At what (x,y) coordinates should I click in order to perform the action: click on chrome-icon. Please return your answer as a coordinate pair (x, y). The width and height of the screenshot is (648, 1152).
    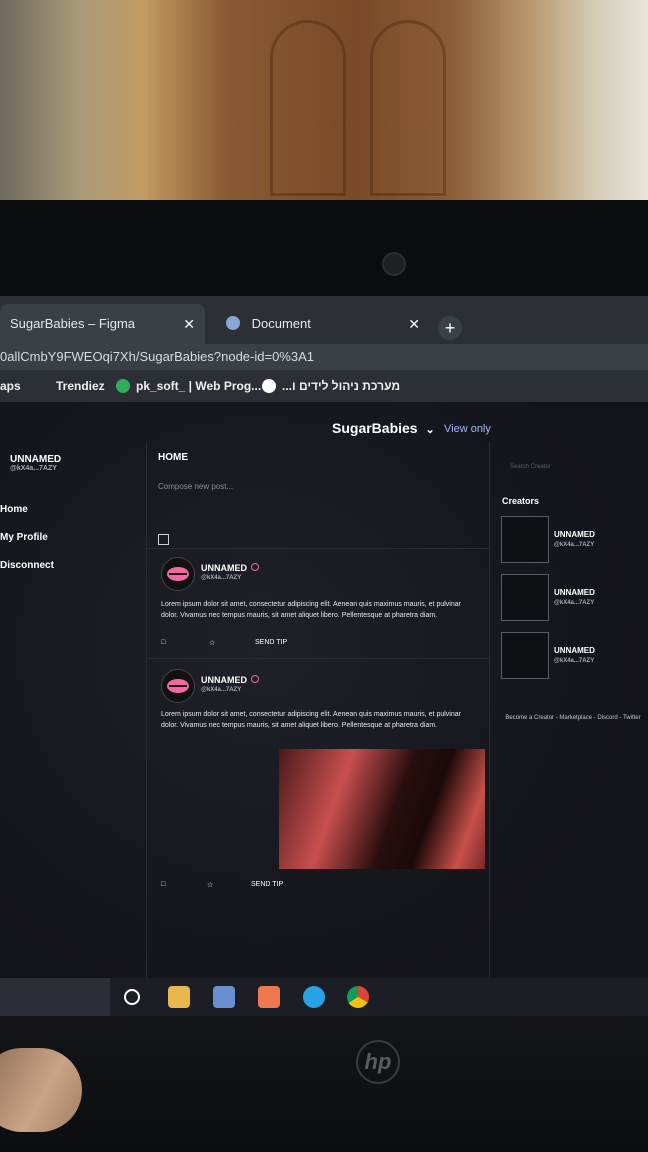
    Looking at the image, I should click on (358, 997).